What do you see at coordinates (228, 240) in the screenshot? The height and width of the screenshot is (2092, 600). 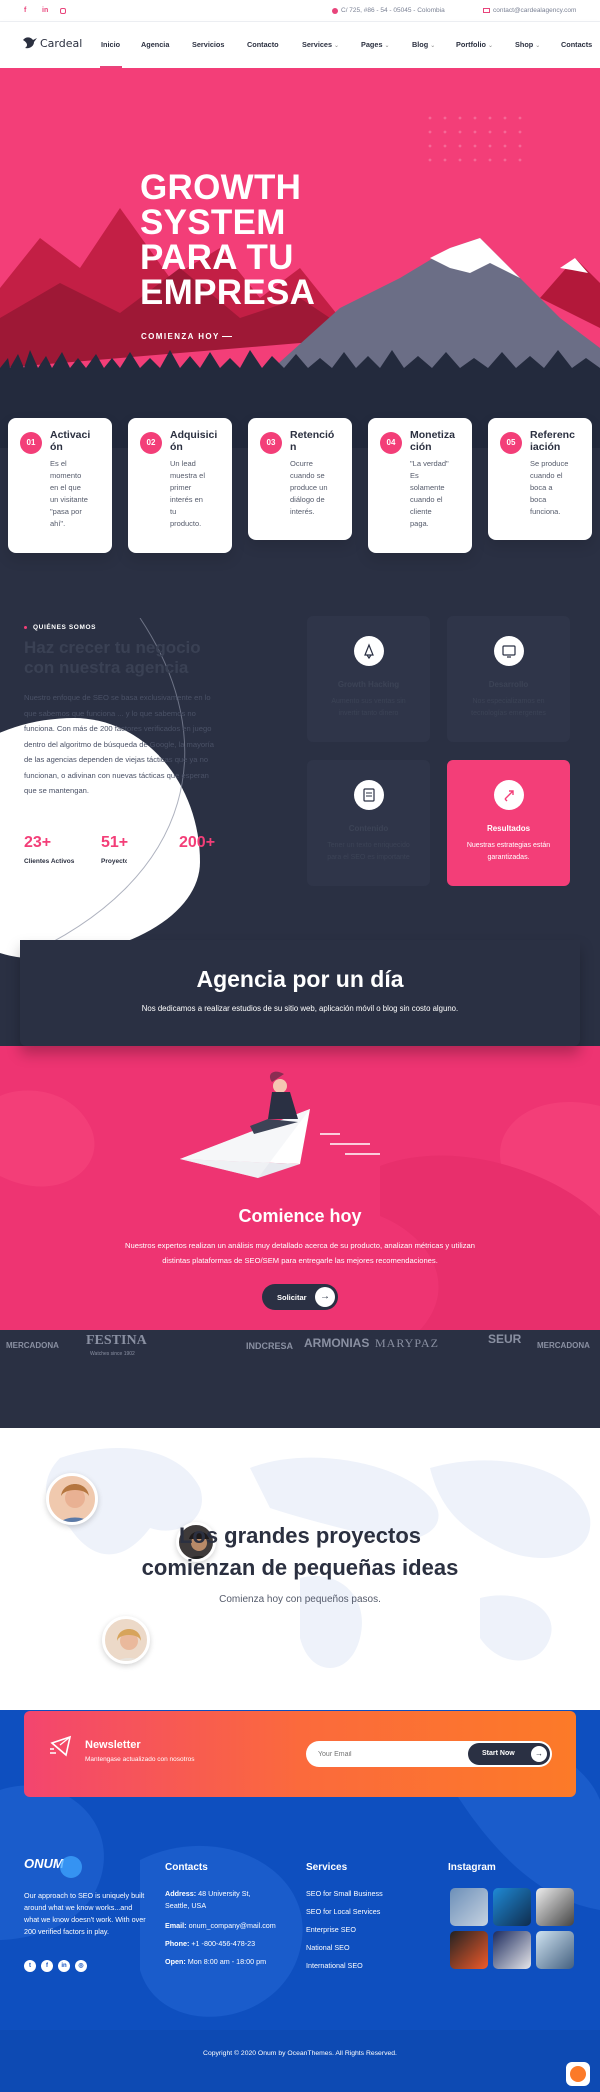 I see `hero-title: GROWTH SYSTEM PARA TU EMPRESA` at bounding box center [228, 240].